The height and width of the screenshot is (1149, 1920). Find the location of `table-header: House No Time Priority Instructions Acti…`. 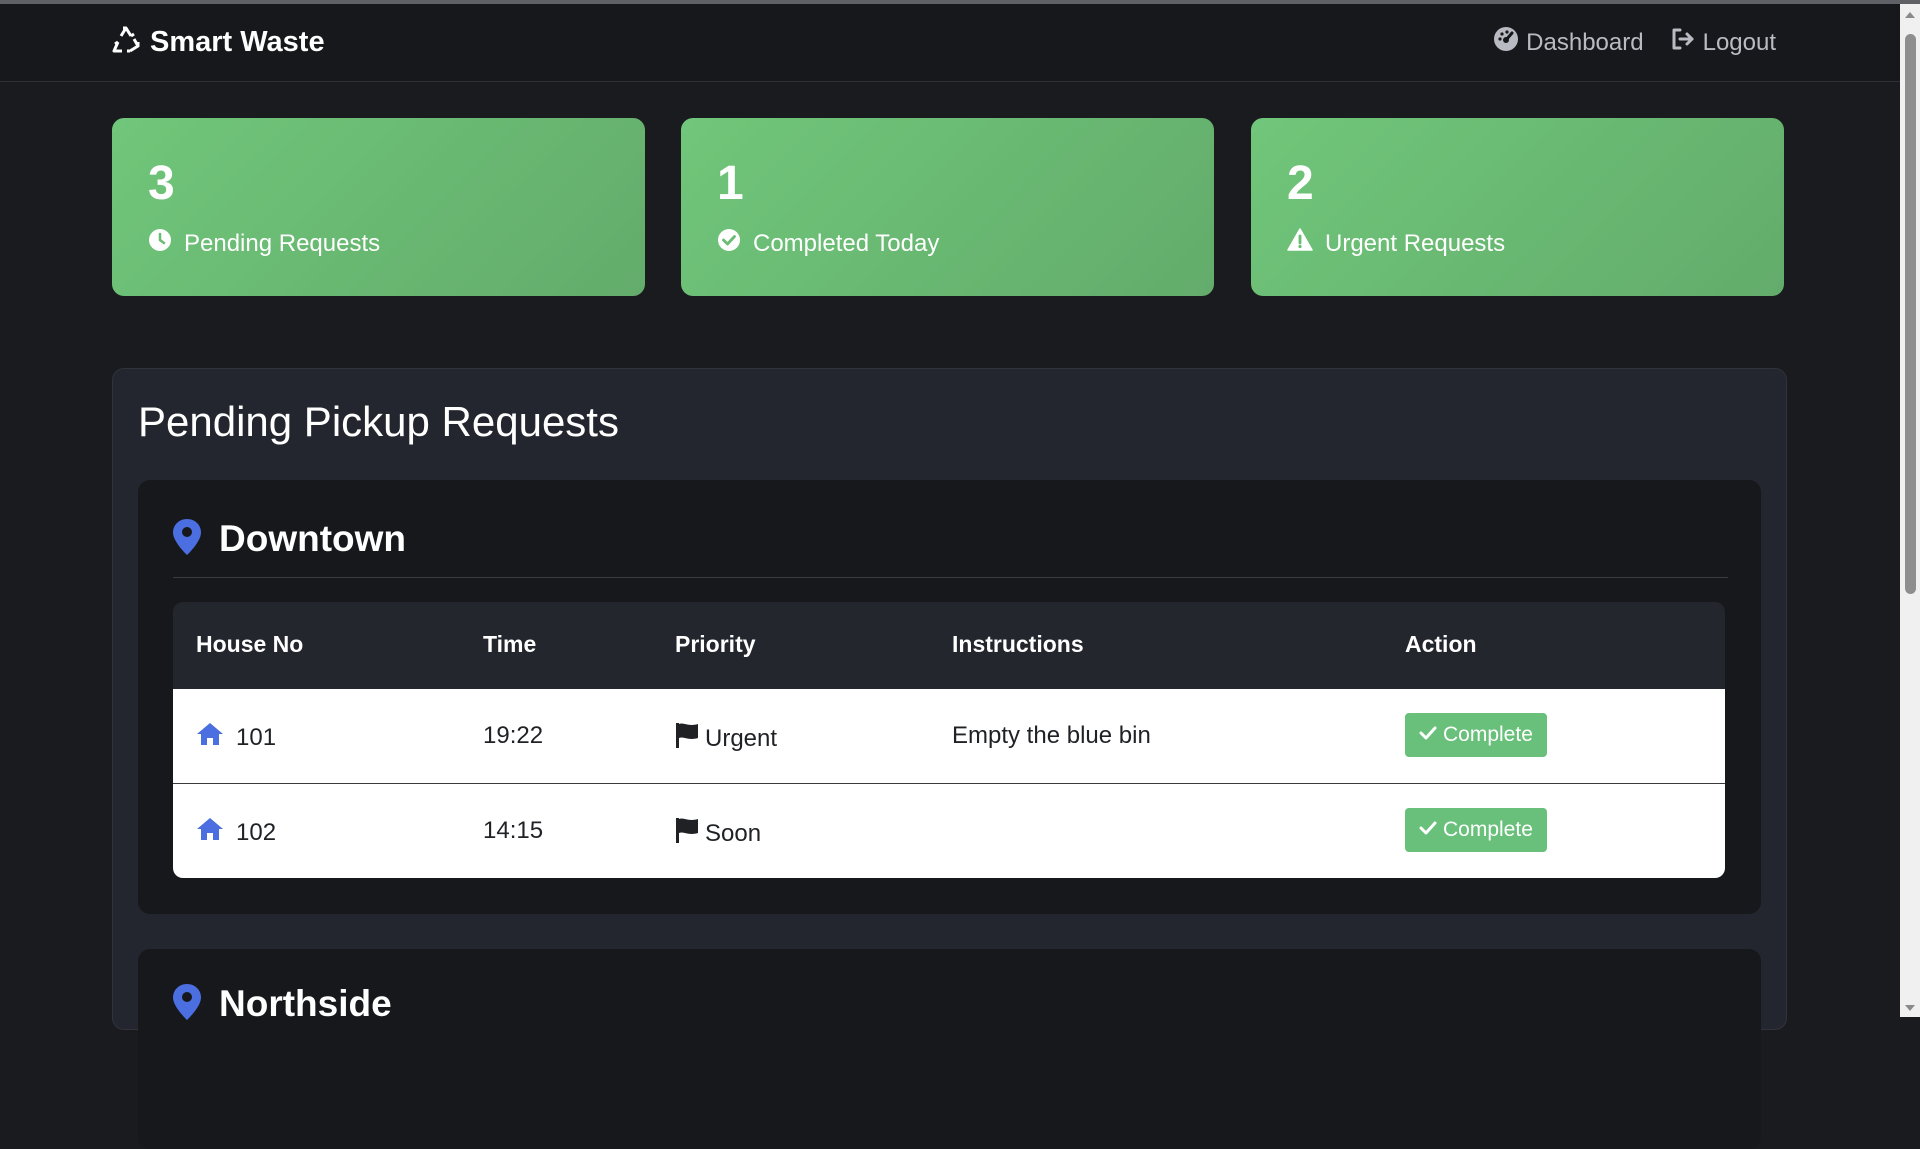

table-header: House No Time Priority Instructions Acti… is located at coordinates (949, 645).